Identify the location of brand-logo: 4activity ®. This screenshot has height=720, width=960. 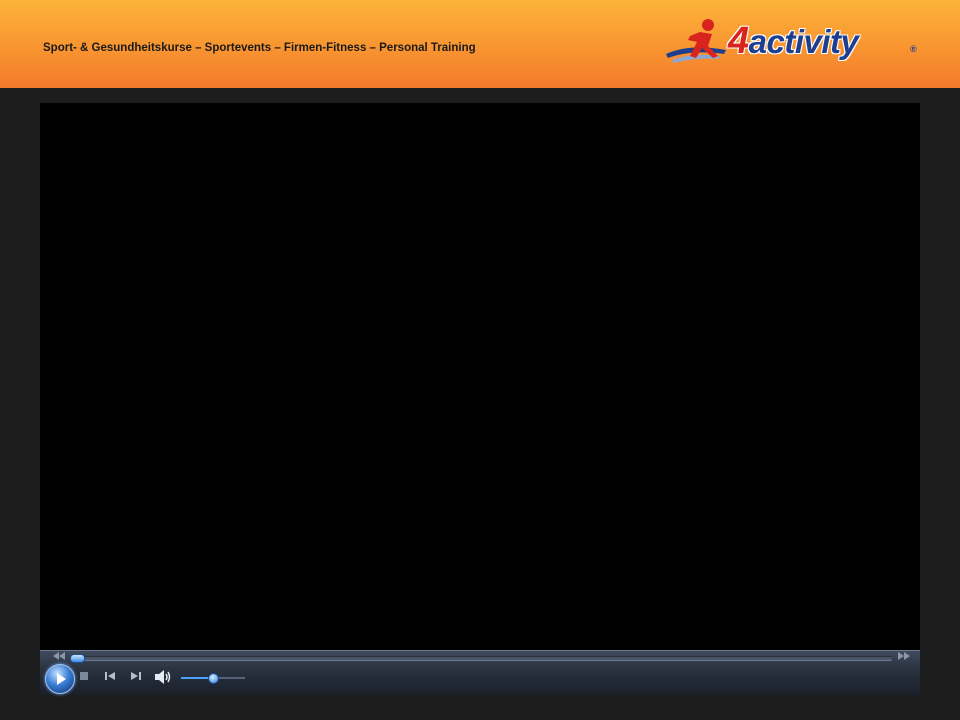
(794, 42).